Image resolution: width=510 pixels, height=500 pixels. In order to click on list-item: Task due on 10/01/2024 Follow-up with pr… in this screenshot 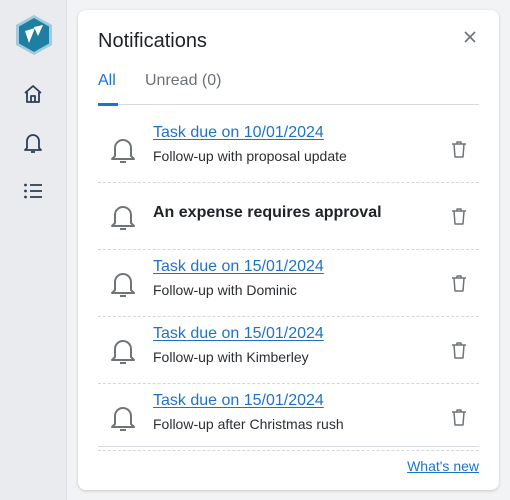, I will do `click(288, 149)`.